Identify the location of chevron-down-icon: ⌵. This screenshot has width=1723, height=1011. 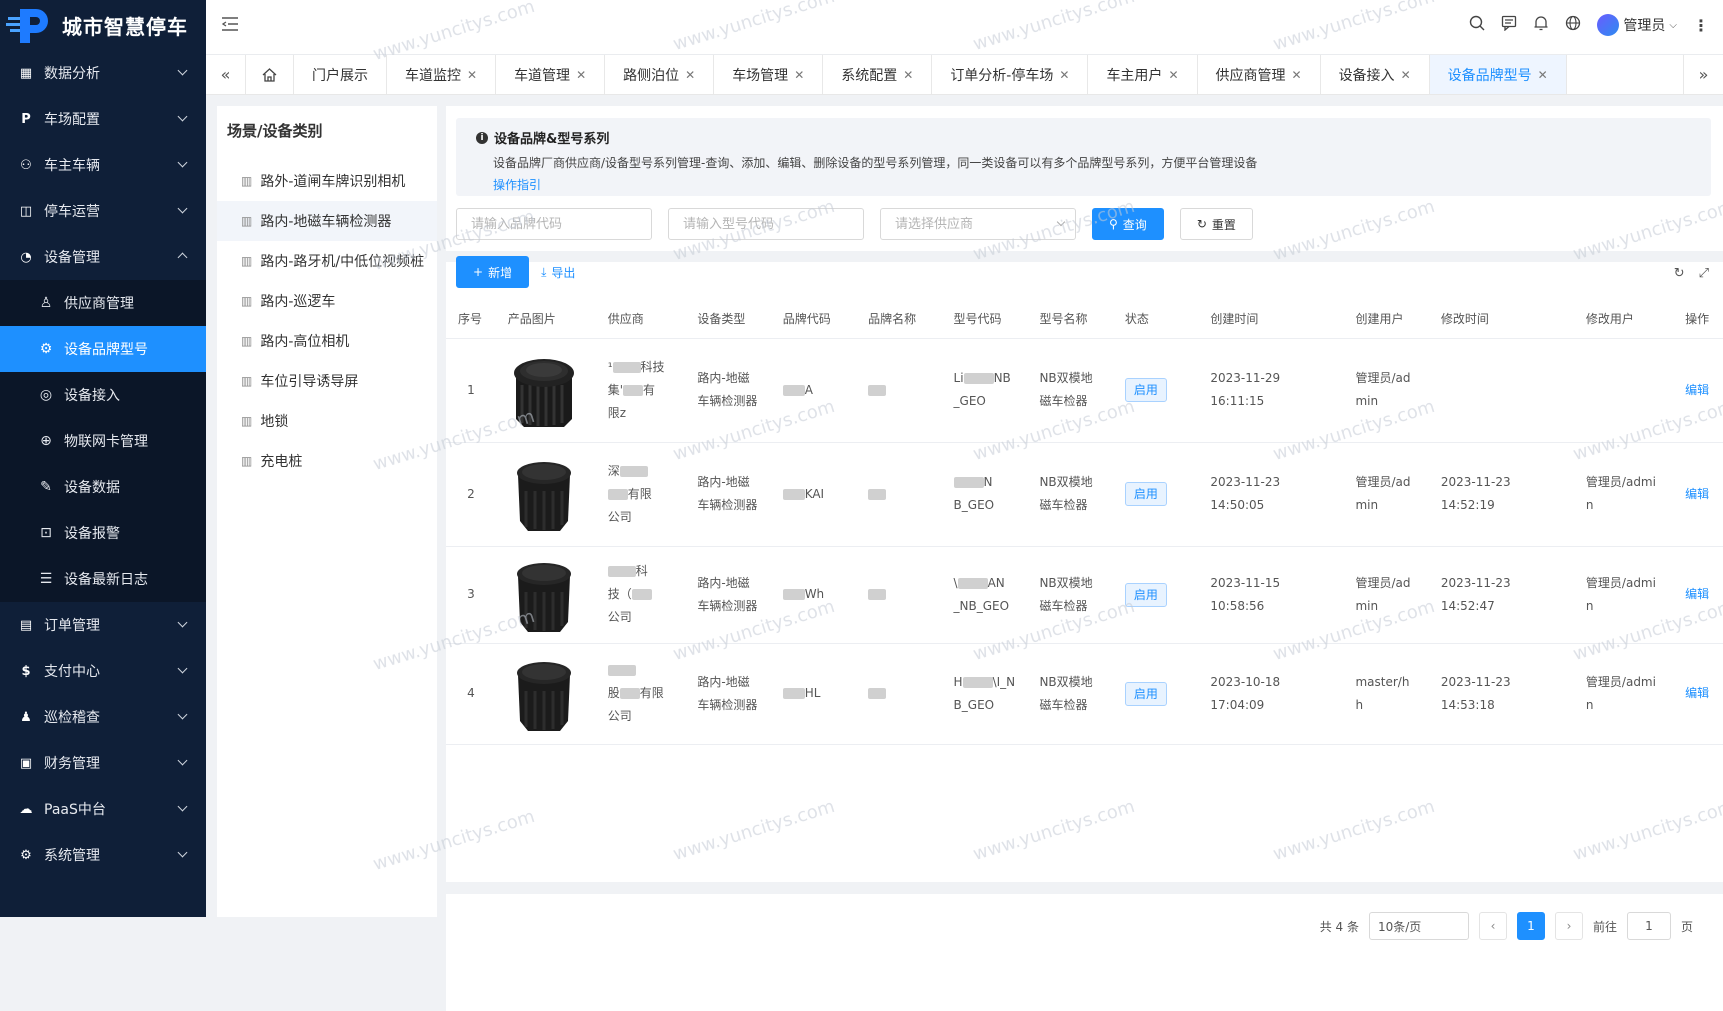
(1673, 25).